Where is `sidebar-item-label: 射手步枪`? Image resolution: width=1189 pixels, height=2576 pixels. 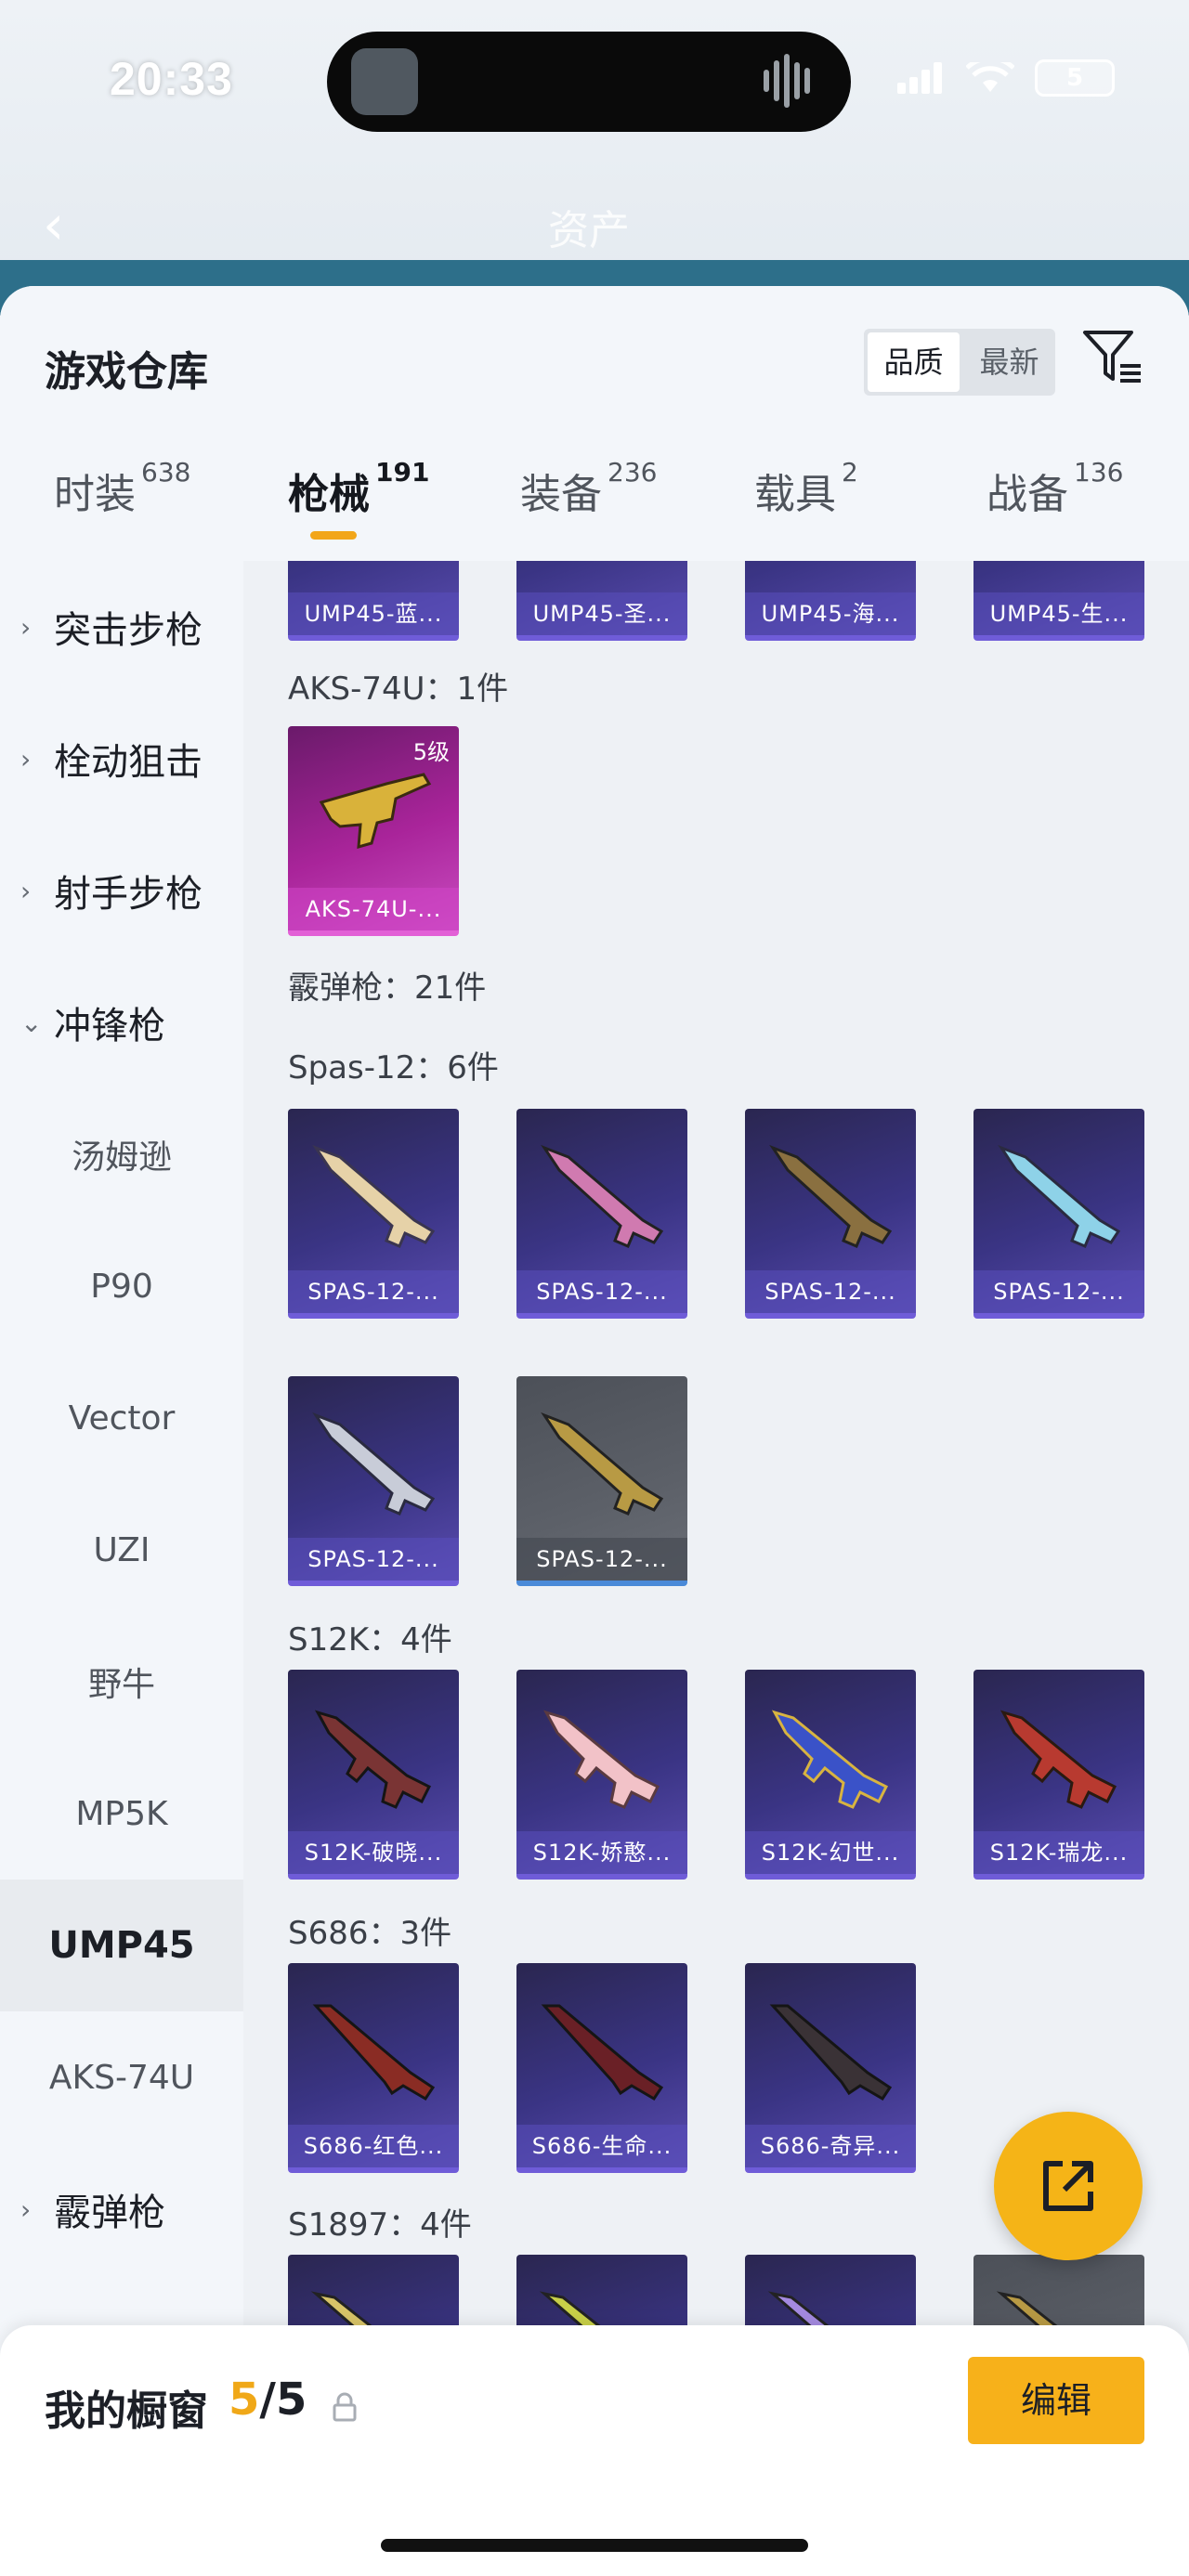
sidebar-item-label: 射手步枪 is located at coordinates (128, 894).